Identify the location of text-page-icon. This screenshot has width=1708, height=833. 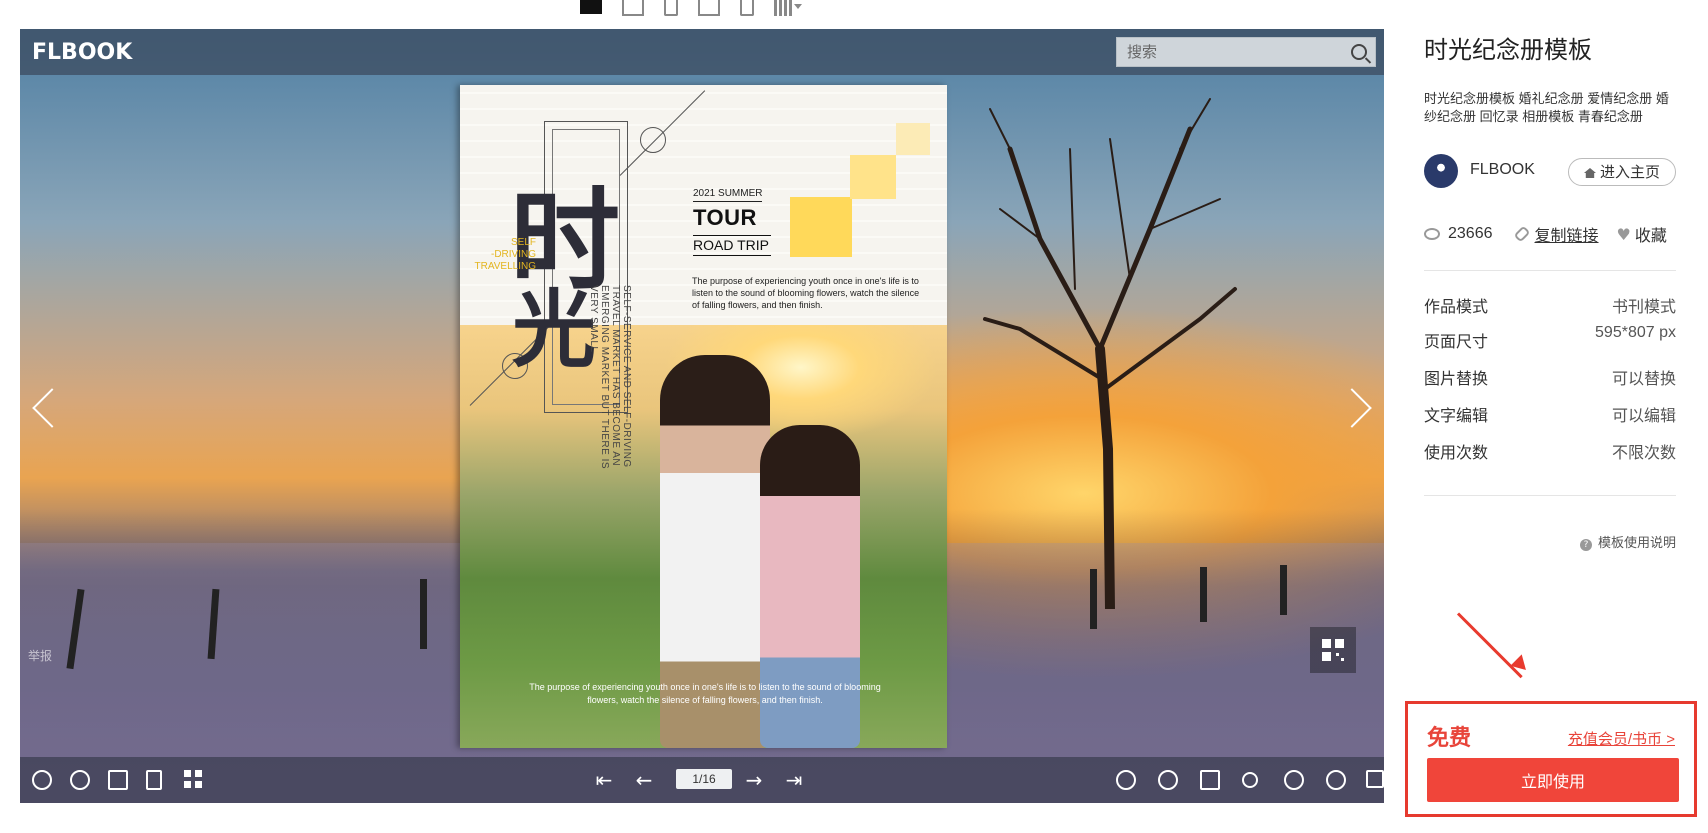
(154, 780).